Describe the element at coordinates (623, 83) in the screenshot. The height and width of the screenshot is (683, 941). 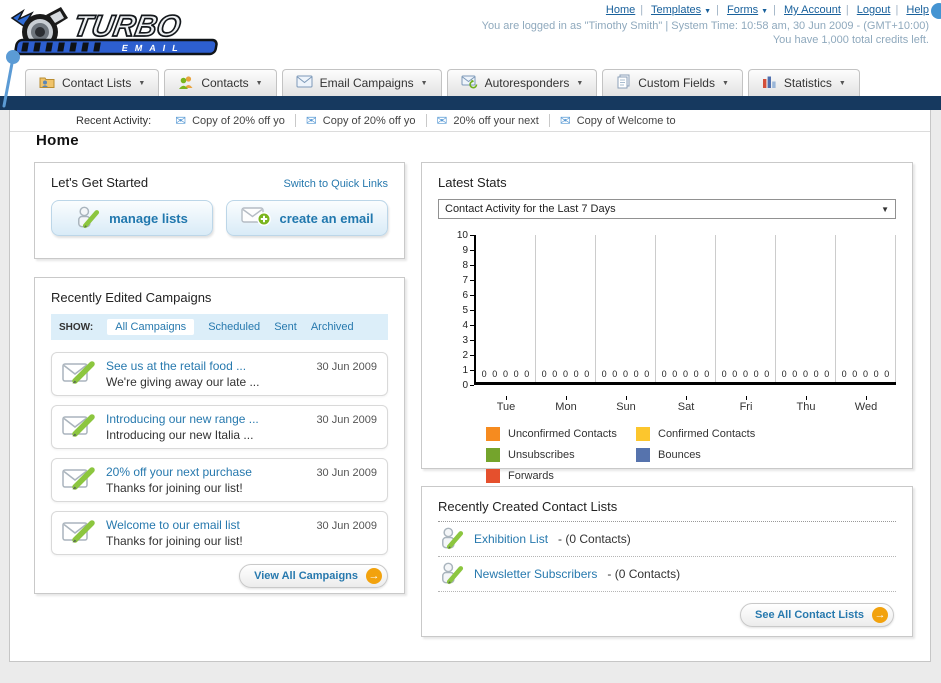
I see `custom-fields-icon` at that location.